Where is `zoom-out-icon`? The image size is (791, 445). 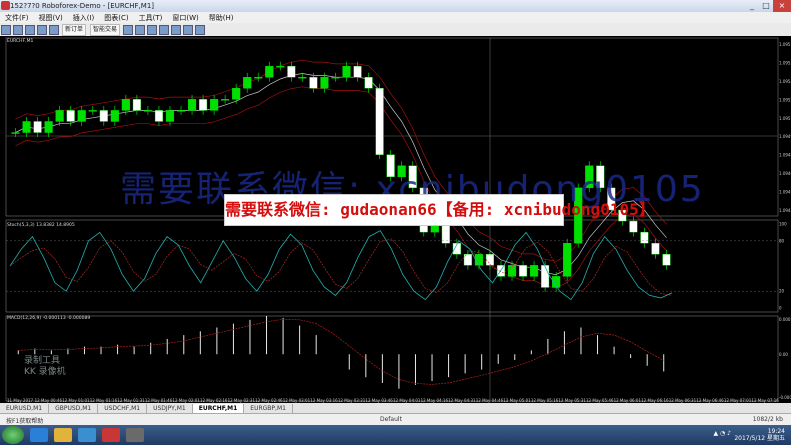
zoom-out-icon is located at coordinates (176, 29).